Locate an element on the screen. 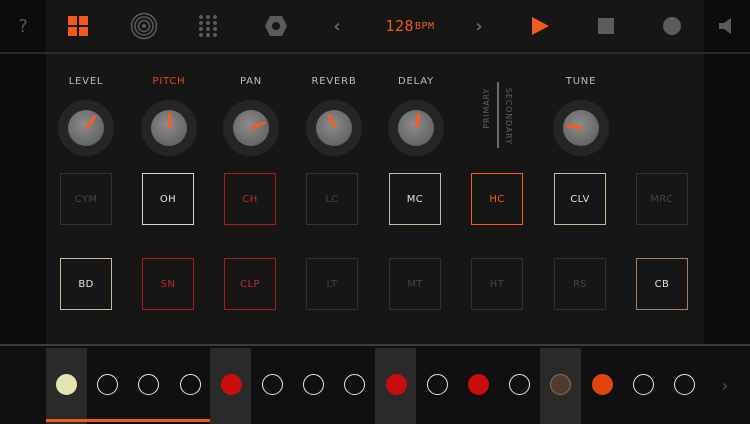  tempo-display: 128 BPM is located at coordinates (410, 26).